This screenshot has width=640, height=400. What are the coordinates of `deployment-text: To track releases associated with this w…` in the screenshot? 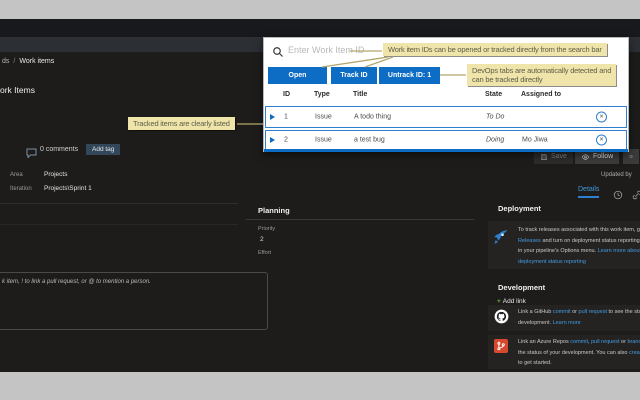 It's located at (579, 246).